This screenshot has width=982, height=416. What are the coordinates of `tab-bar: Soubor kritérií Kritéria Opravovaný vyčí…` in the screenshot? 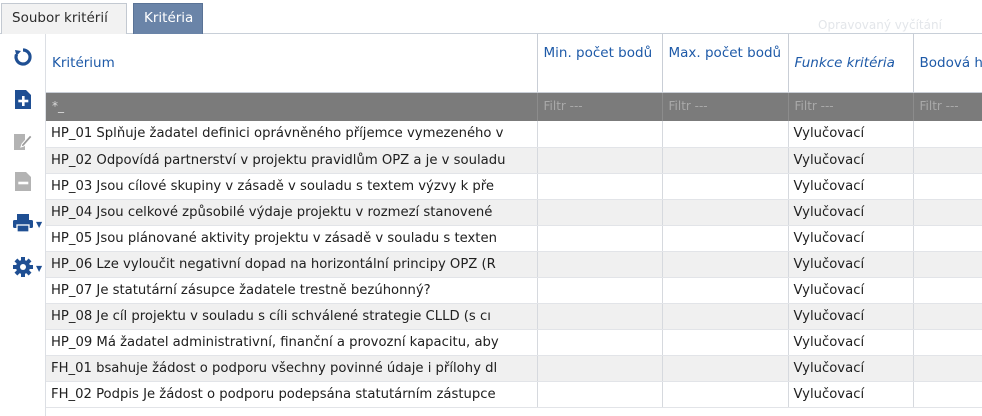 It's located at (491, 17).